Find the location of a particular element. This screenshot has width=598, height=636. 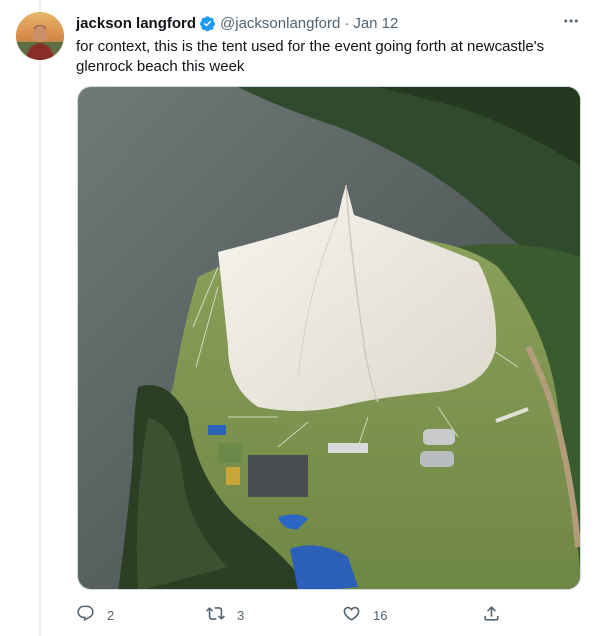

retweet-icon is located at coordinates (215, 615).